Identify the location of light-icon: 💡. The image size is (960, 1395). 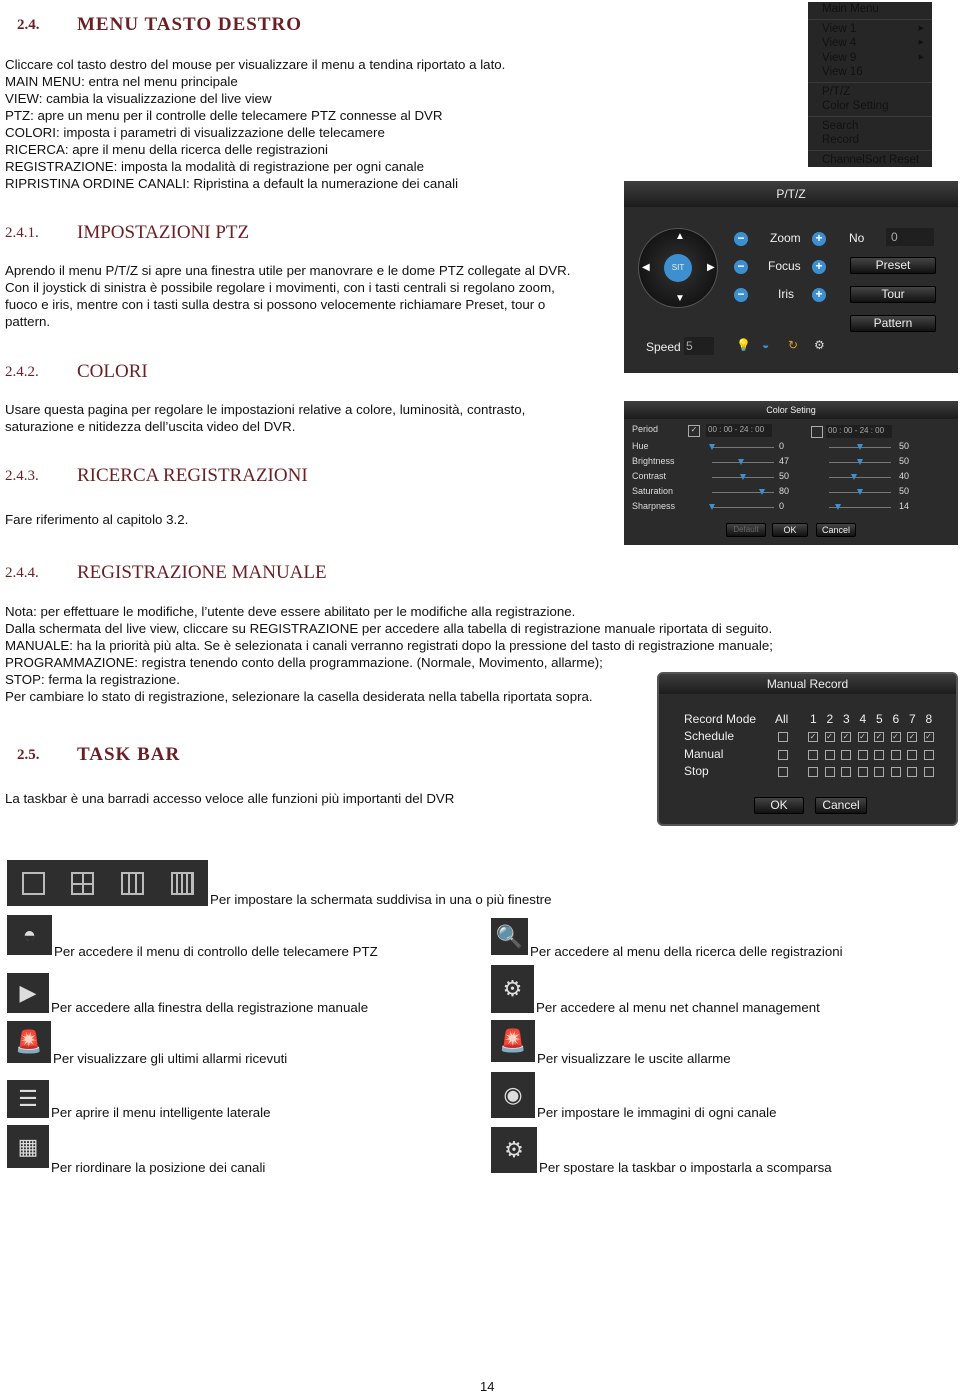
(743, 345).